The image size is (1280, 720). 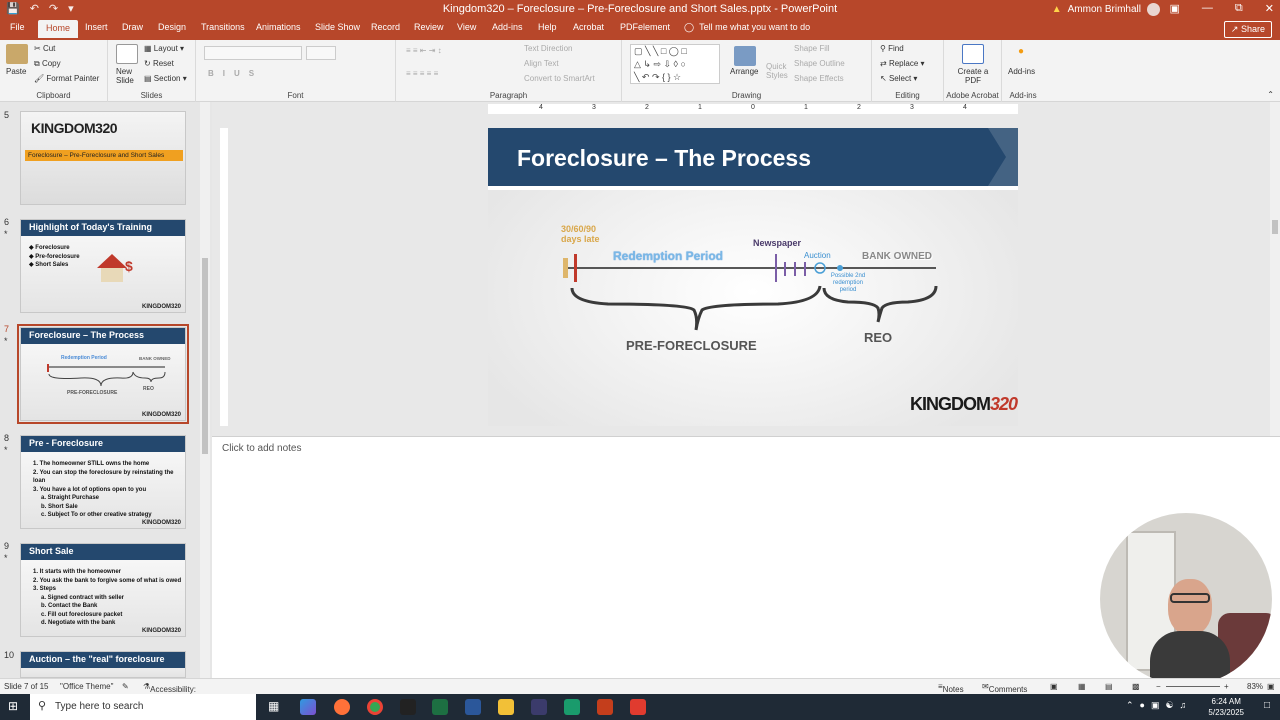 What do you see at coordinates (605, 707) in the screenshot?
I see `powerpoint-icon` at bounding box center [605, 707].